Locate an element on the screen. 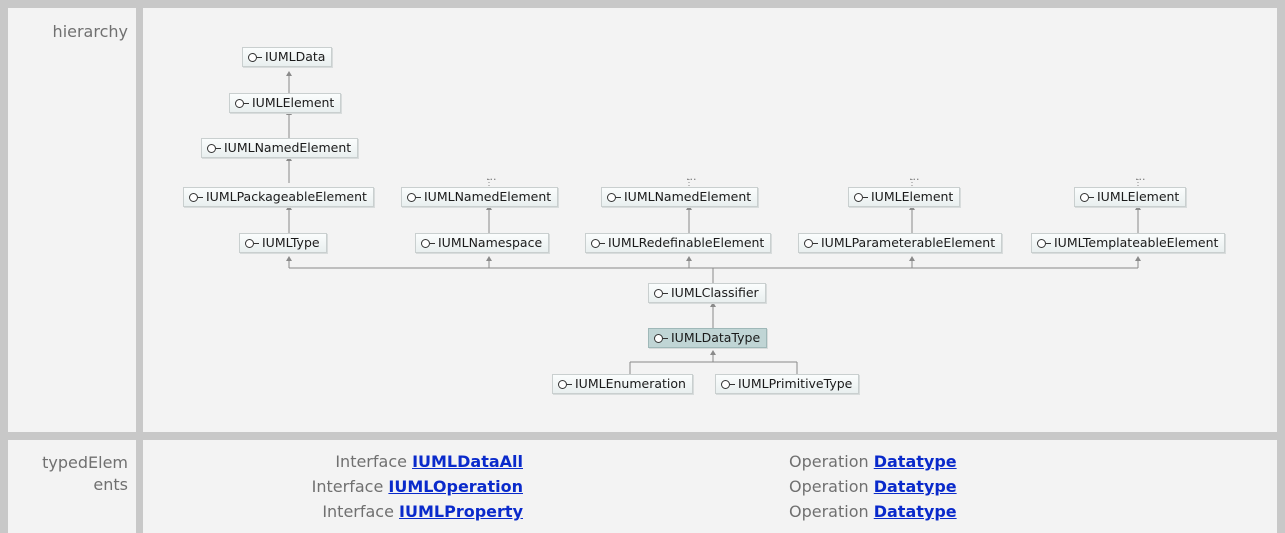 This screenshot has width=1285, height=533. typed-element-row: Interface IUMLOperation is located at coordinates (417, 486).